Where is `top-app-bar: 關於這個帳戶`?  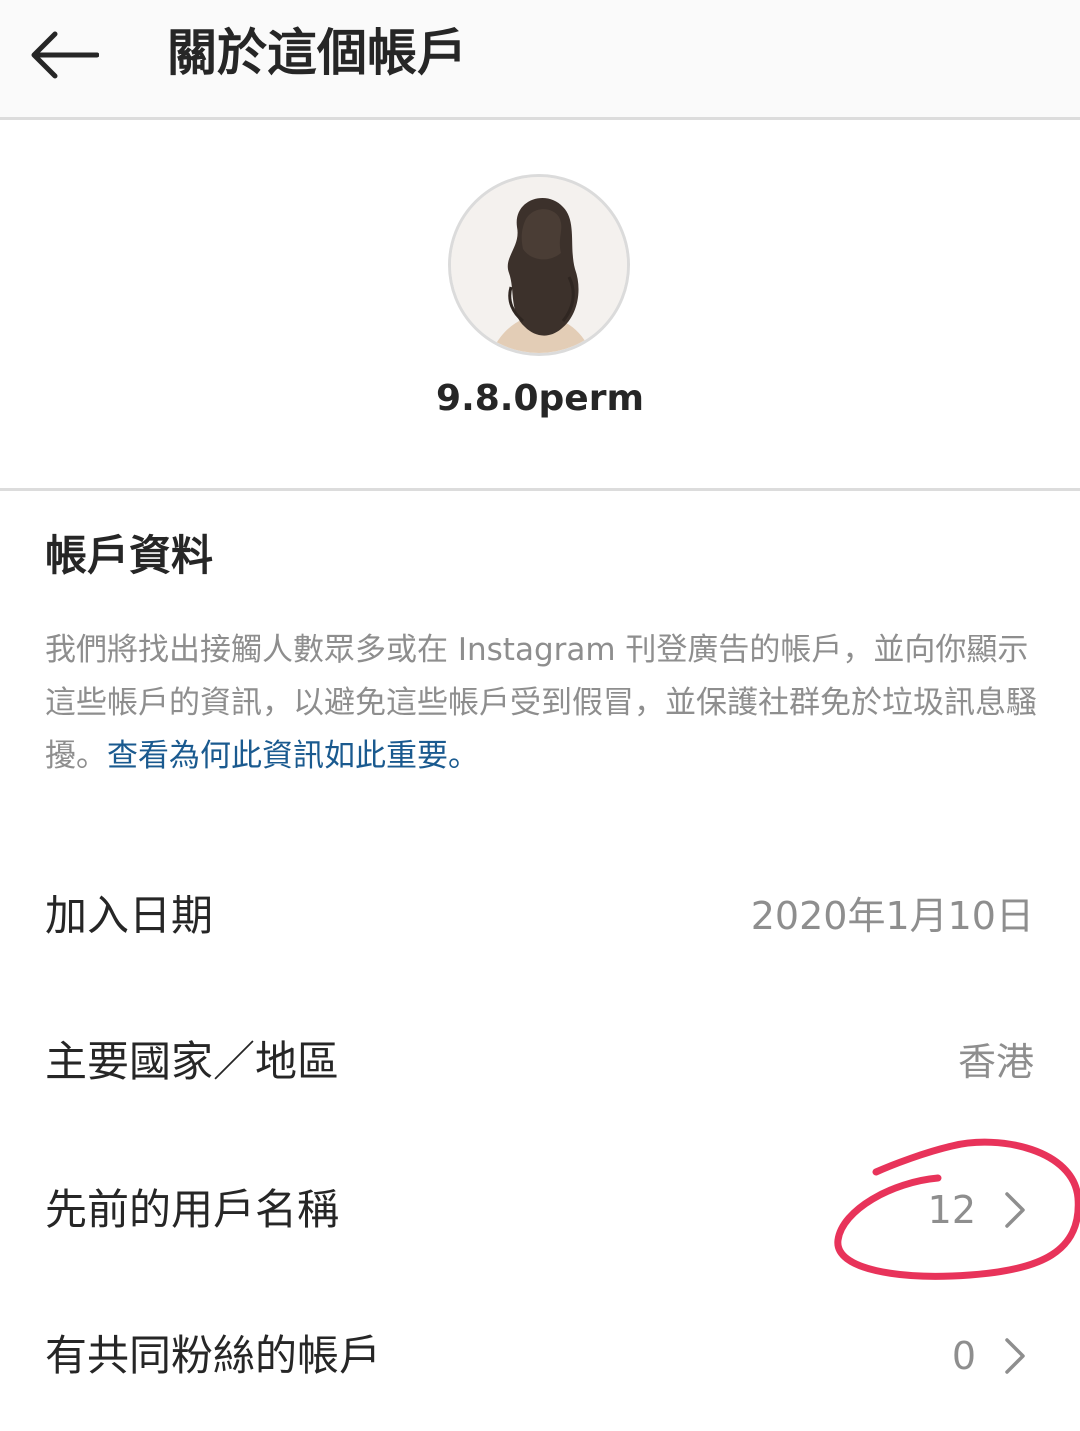 top-app-bar: 關於這個帳戶 is located at coordinates (540, 60).